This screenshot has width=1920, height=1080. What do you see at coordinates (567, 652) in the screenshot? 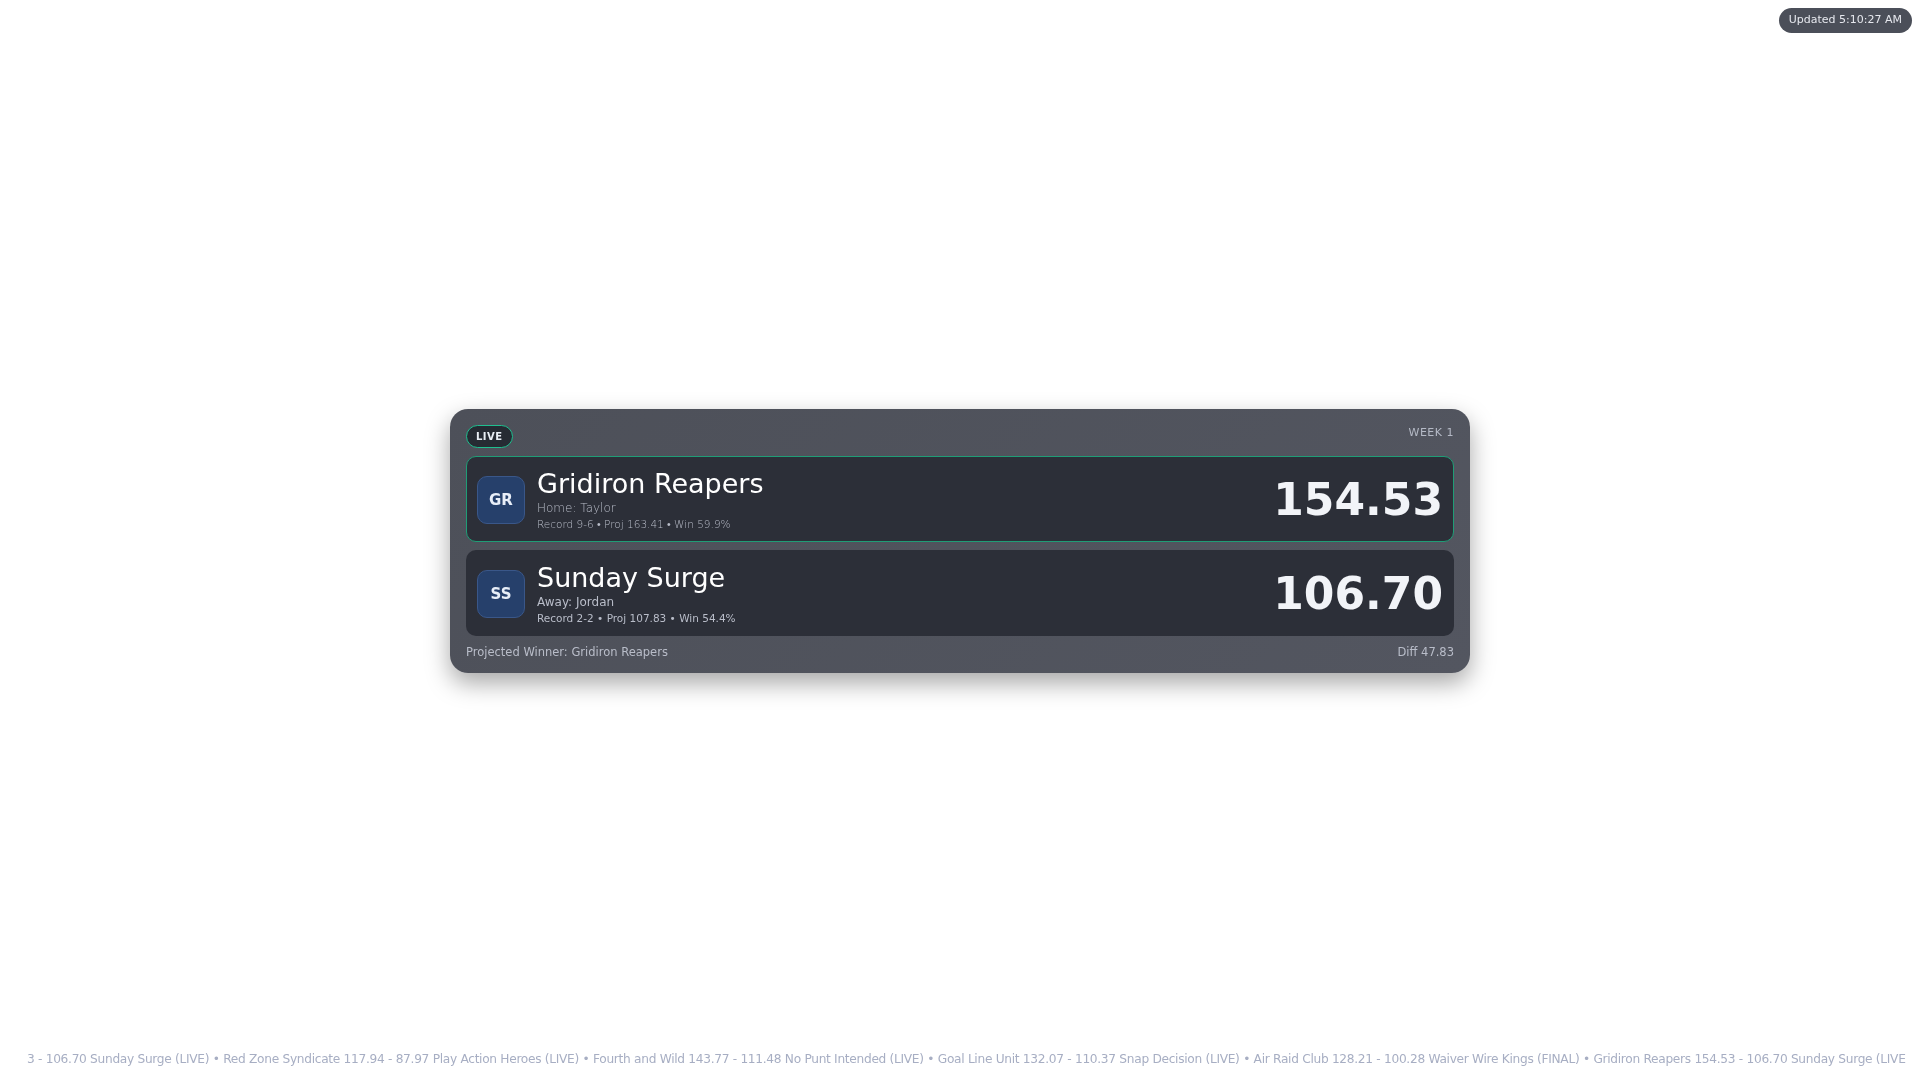
I see `projected-winner-text: Projected Winner: Gridiron Reapers` at bounding box center [567, 652].